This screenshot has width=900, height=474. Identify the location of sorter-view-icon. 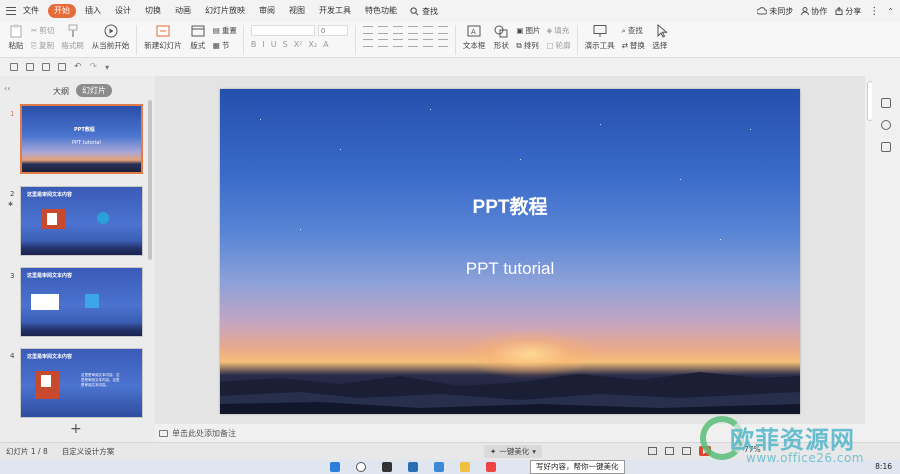
(669, 451).